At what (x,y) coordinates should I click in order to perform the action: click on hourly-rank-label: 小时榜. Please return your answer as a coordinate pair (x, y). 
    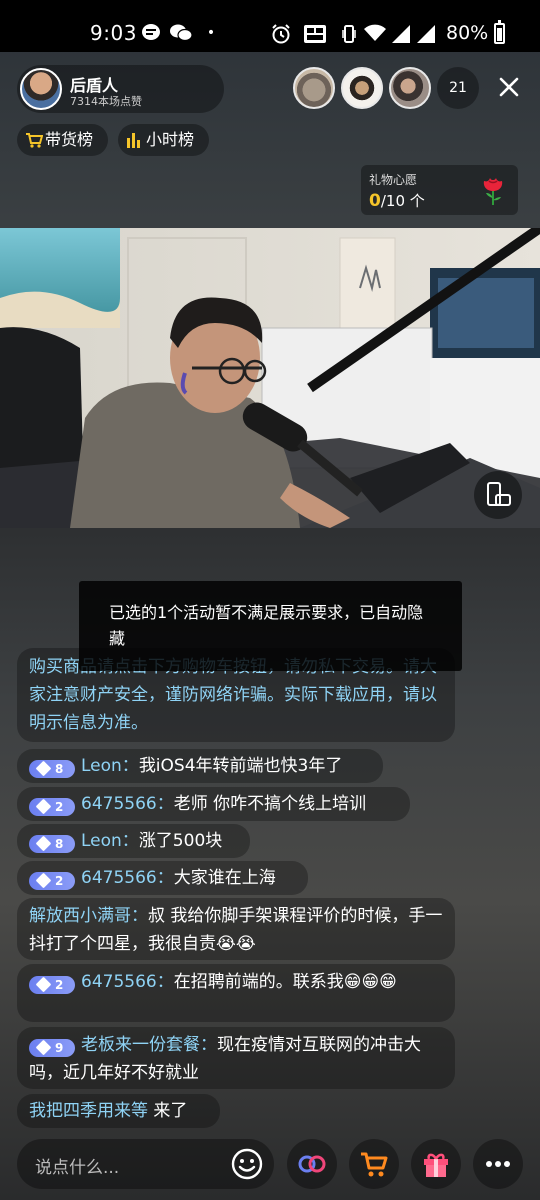
    Looking at the image, I should click on (170, 139).